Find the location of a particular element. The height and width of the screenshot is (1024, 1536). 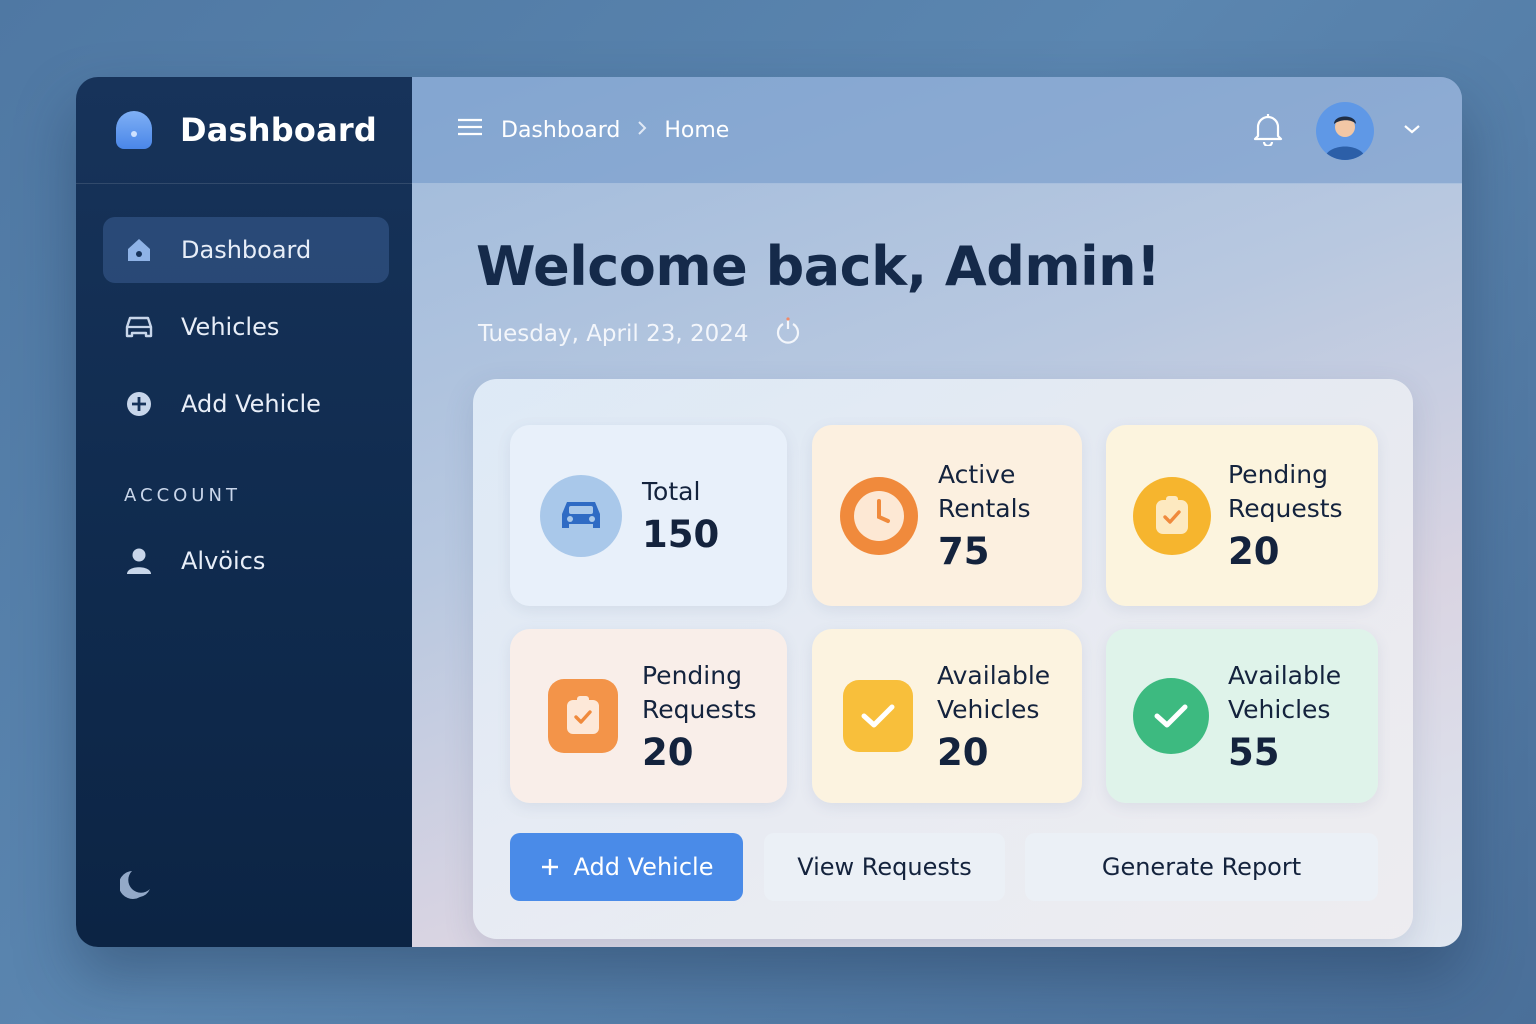

brand-title: Dashboard is located at coordinates (278, 130).